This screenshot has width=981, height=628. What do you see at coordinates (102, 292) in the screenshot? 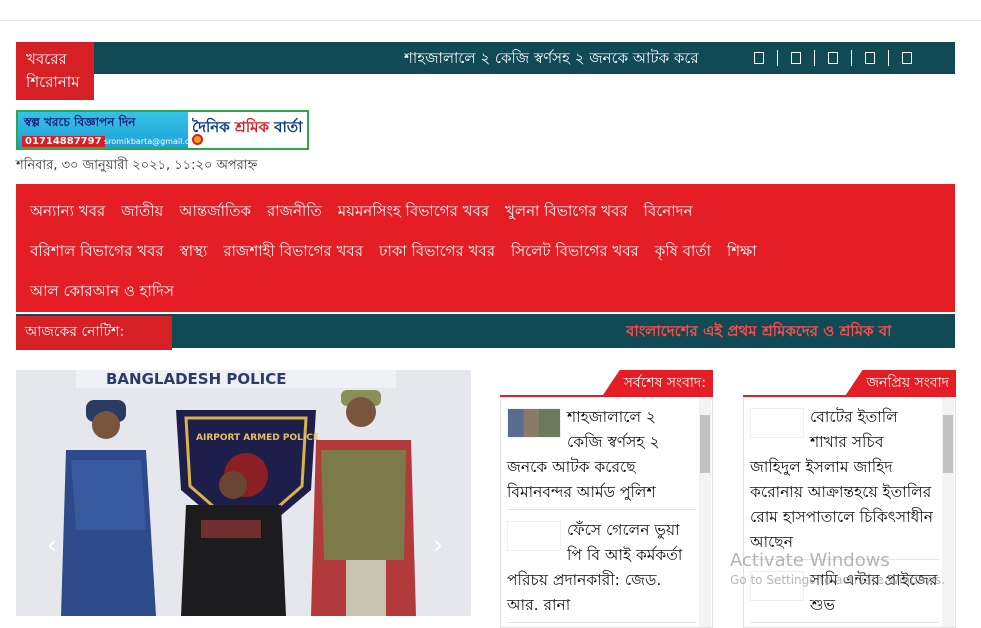
I see `nav-item-quran-hadith: আল কোরআন ও হাদিস` at bounding box center [102, 292].